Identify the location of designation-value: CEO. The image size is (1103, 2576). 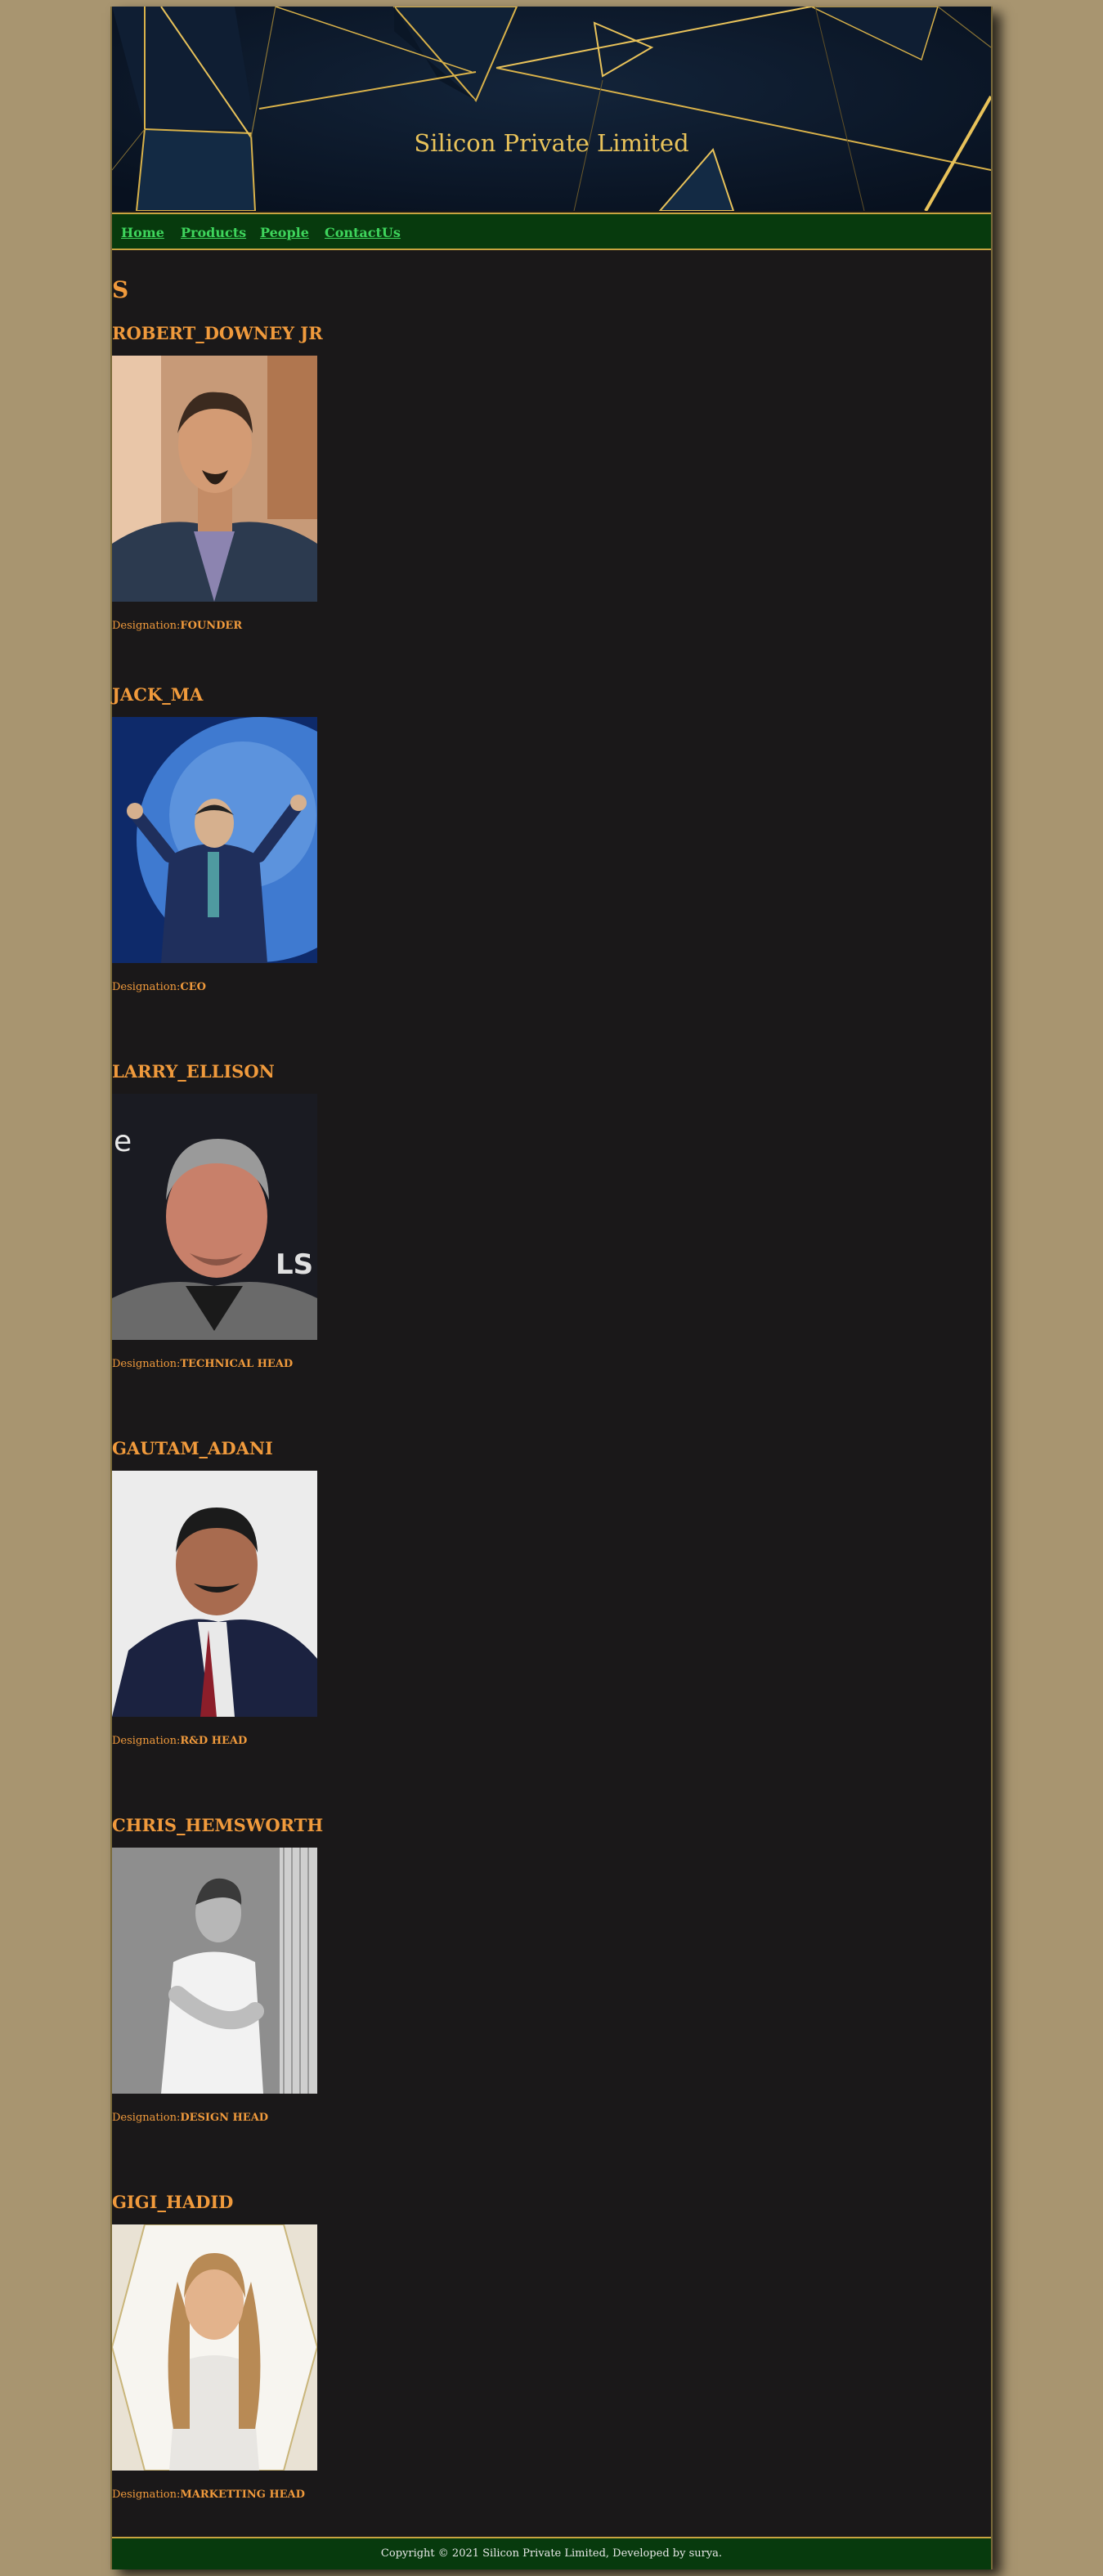
(193, 987).